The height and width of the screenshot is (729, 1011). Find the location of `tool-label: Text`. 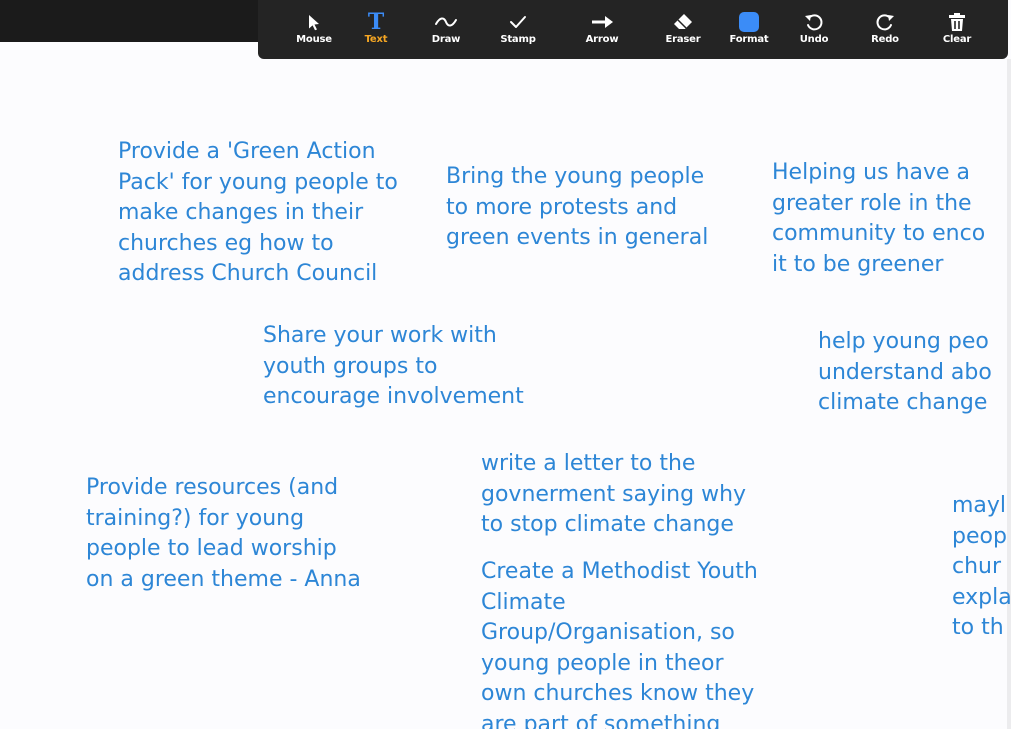

tool-label: Text is located at coordinates (376, 39).